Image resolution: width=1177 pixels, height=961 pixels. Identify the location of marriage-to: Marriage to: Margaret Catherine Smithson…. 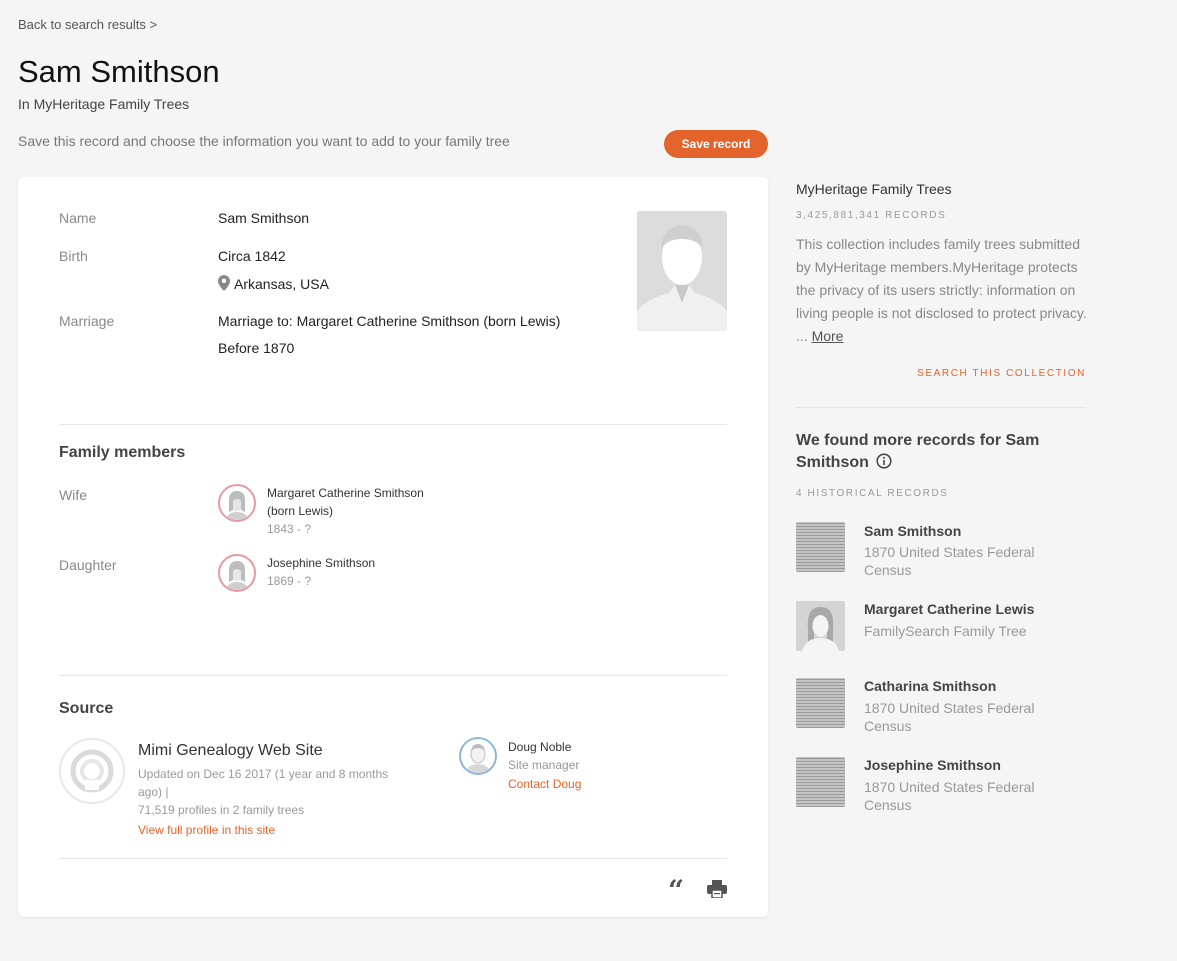
(389, 321).